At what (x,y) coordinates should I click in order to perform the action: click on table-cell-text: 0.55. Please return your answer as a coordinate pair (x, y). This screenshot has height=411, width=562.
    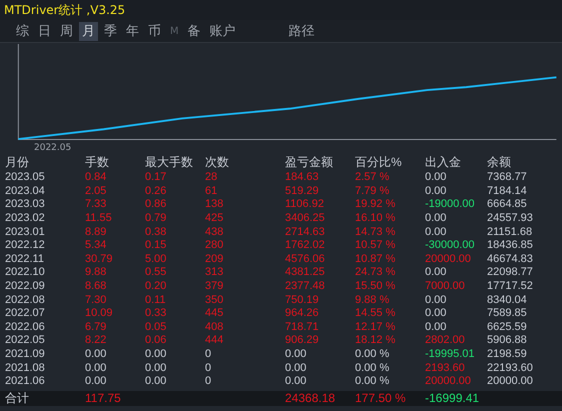
    Looking at the image, I should click on (156, 273).